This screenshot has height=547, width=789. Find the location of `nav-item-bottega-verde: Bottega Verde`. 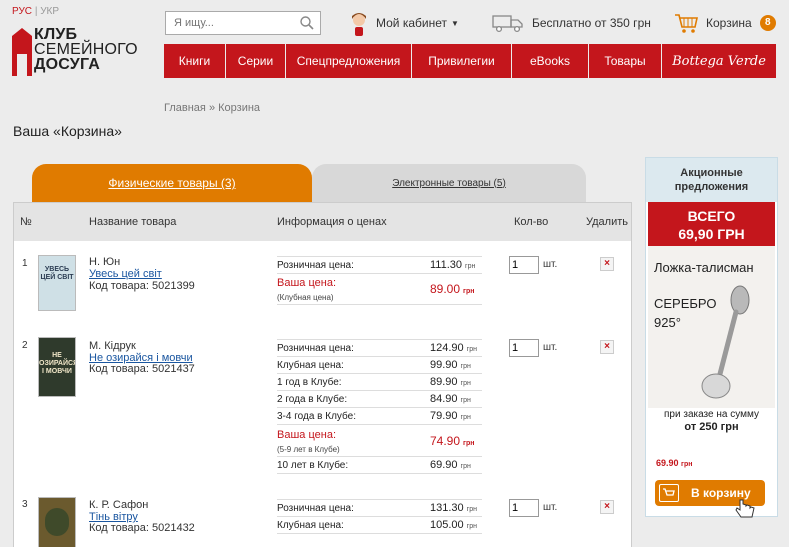

nav-item-bottega-verde: Bottega Verde is located at coordinates (719, 61).